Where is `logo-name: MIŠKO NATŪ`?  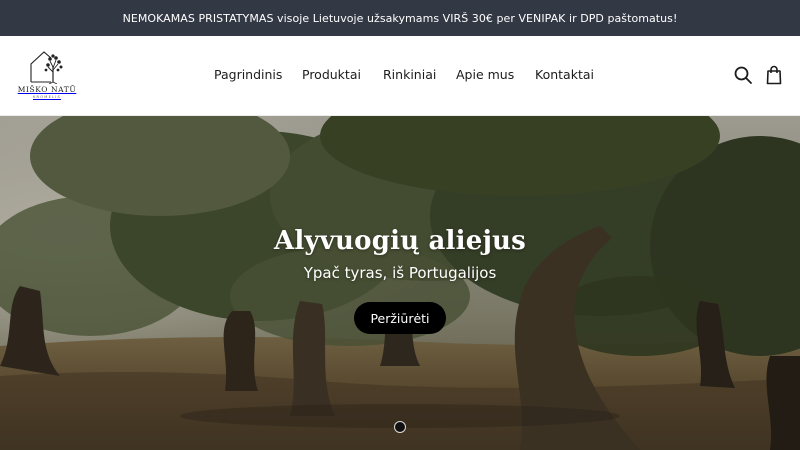
logo-name: MIŠKO NATŪ is located at coordinates (47, 89).